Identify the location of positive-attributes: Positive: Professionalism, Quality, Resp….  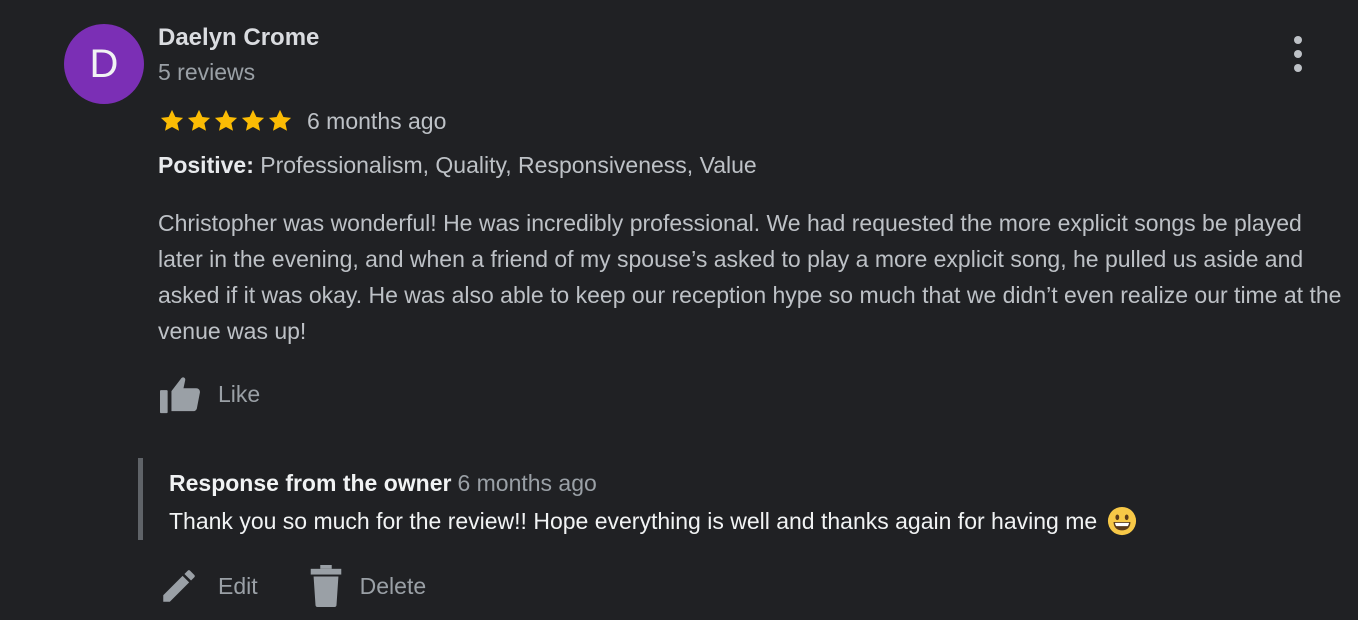
(457, 165).